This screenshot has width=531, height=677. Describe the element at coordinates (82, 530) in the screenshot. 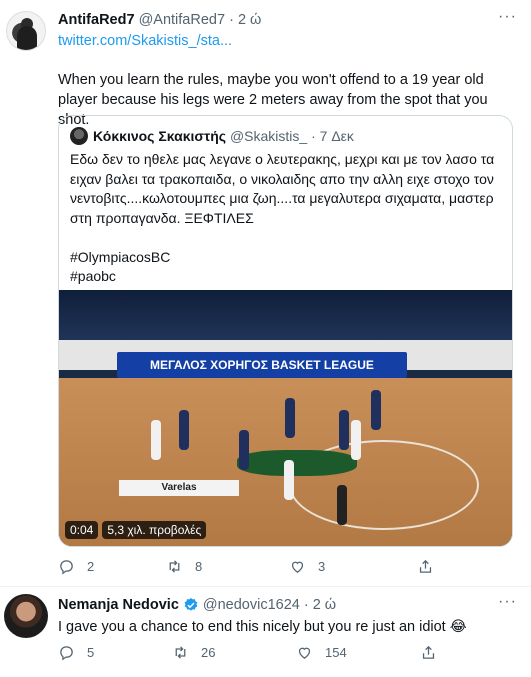

I see `video-duration: 0:04` at that location.